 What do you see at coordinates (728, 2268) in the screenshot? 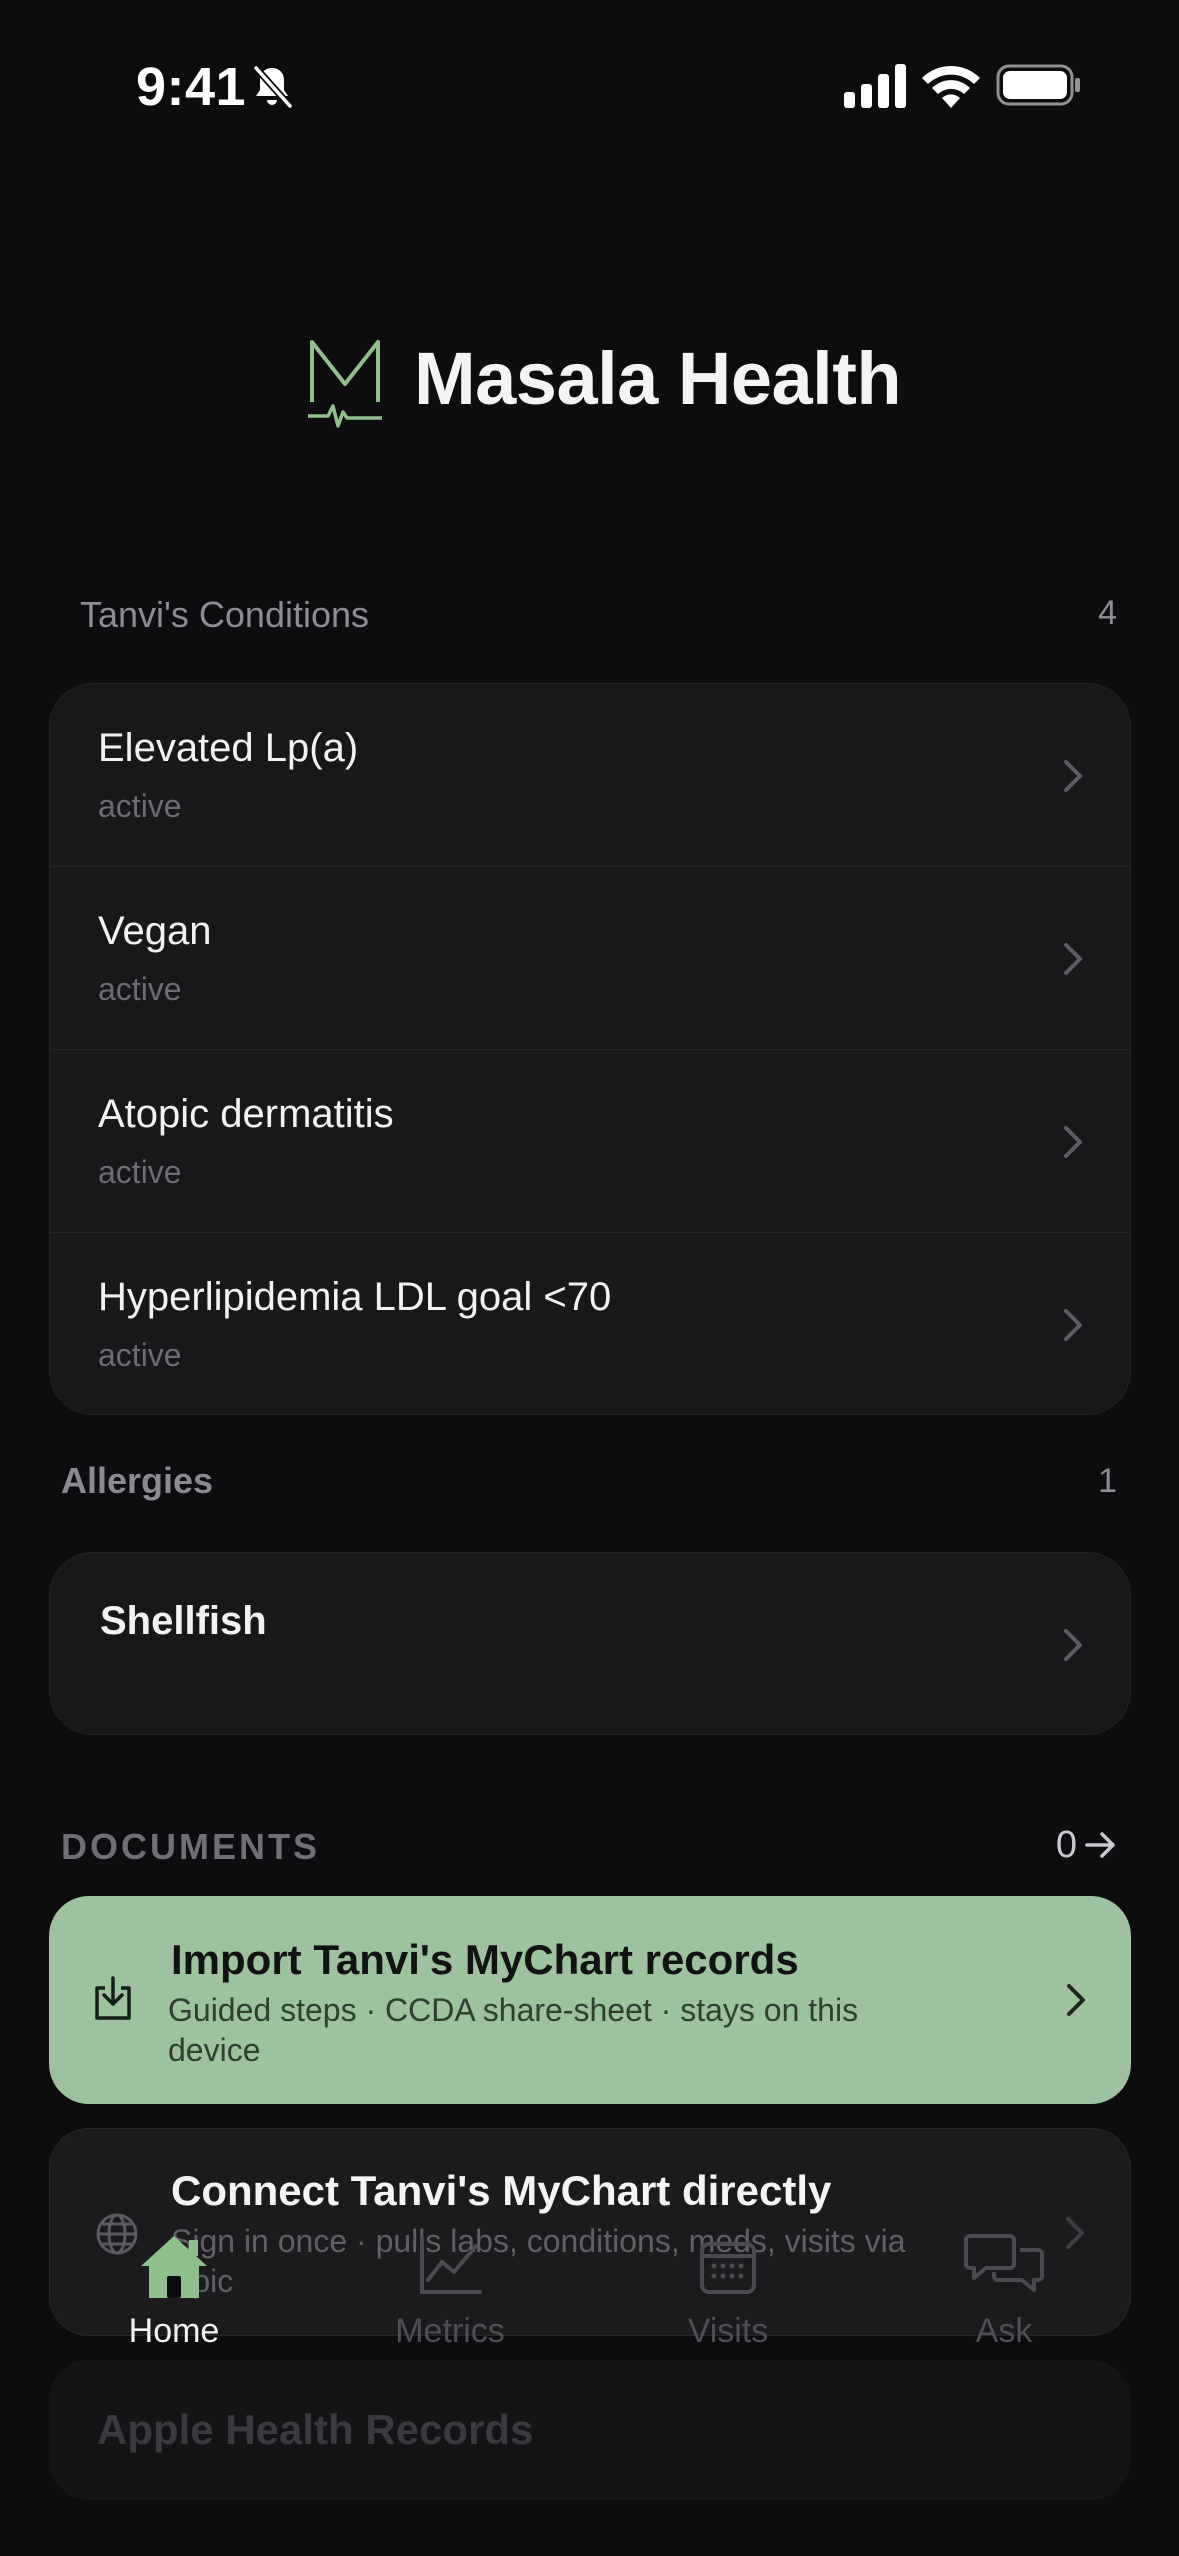
I see `calendar-icon` at bounding box center [728, 2268].